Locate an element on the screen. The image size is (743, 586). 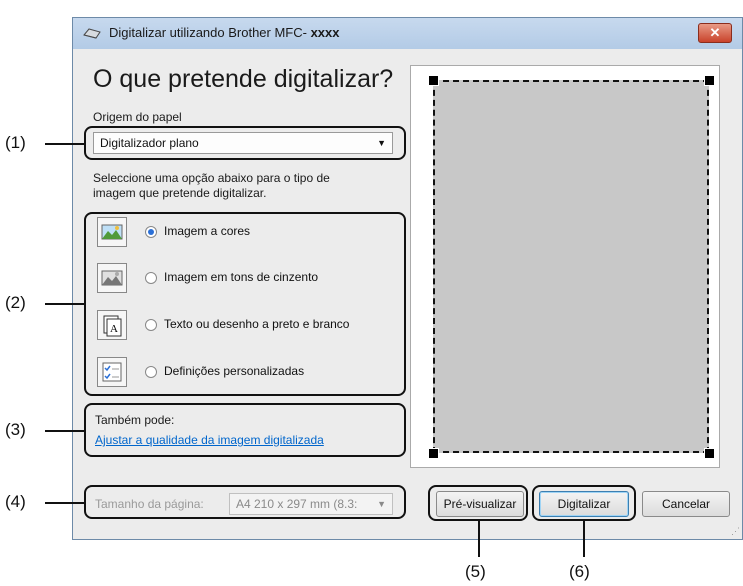
callout-label-3: (3) is located at coordinates (15, 429).